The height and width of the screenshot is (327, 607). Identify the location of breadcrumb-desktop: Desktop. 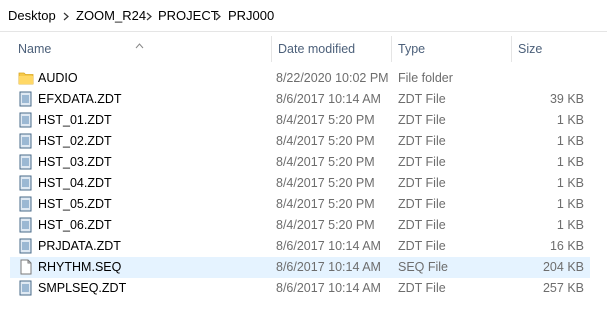
(32, 15).